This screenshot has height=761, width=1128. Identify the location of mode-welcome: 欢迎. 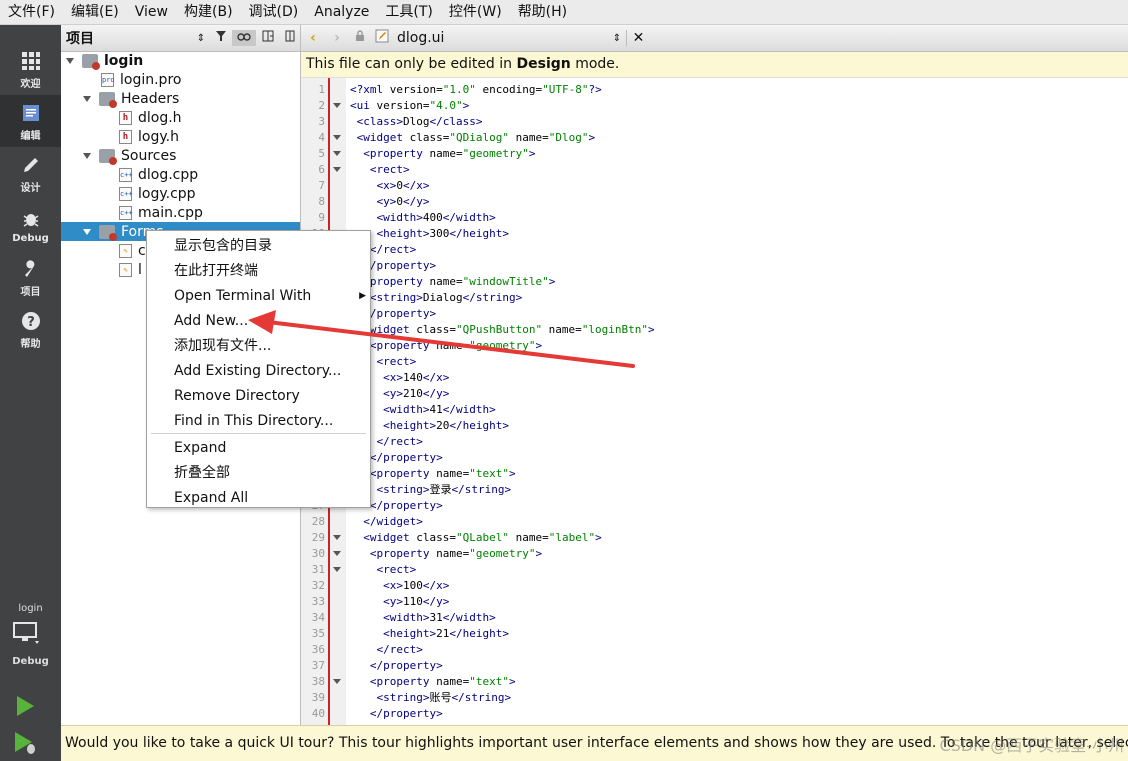
(30, 69).